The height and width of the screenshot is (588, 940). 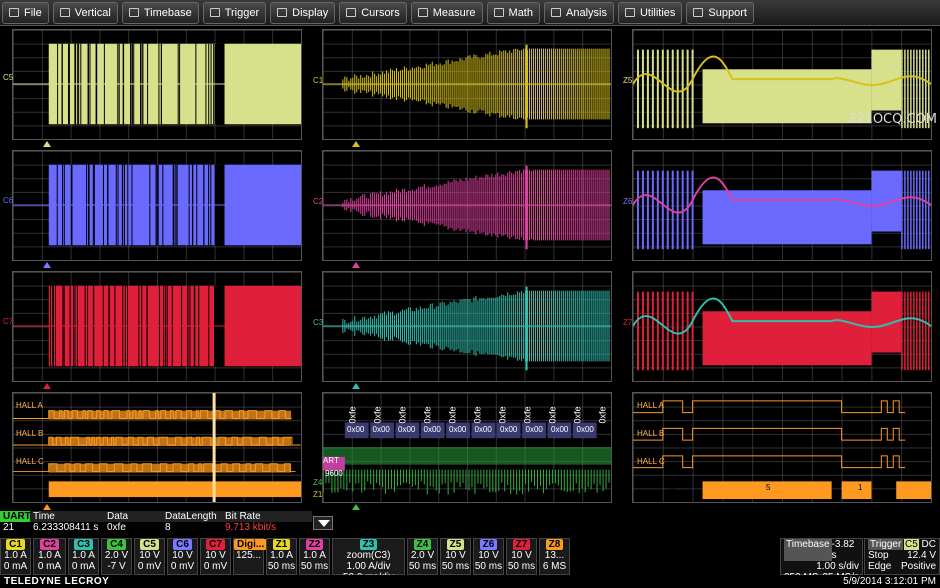 I want to click on channel-descriptor-c6: C6 10 V0 mV, so click(x=182, y=556).